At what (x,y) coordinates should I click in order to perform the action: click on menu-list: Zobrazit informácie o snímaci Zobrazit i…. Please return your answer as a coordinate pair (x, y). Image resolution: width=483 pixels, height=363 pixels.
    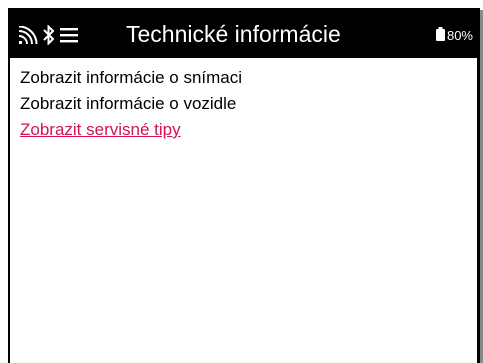
    Looking at the image, I should click on (131, 104).